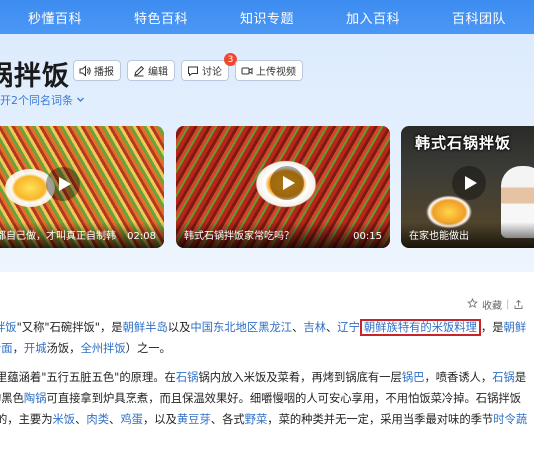 The image size is (534, 462). I want to click on nav-item-join: 加入百科, so click(373, 17).